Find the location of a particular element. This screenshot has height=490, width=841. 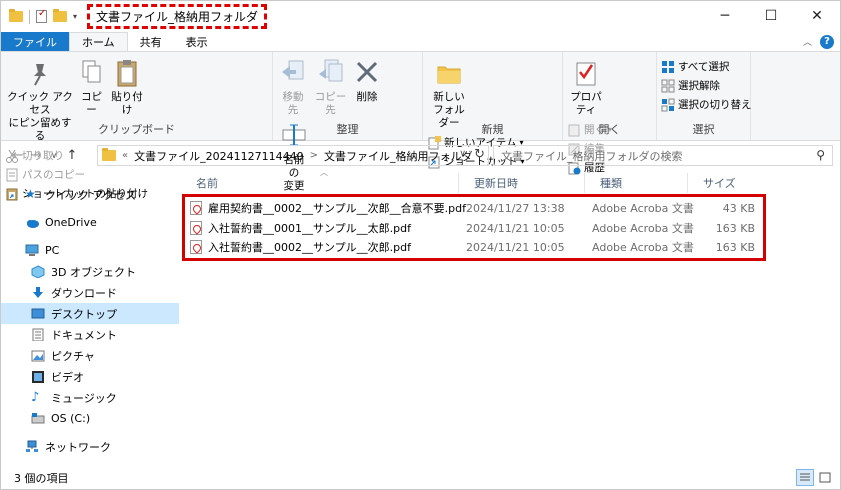

paste-label: 貼り付け is located at coordinates (127, 103).